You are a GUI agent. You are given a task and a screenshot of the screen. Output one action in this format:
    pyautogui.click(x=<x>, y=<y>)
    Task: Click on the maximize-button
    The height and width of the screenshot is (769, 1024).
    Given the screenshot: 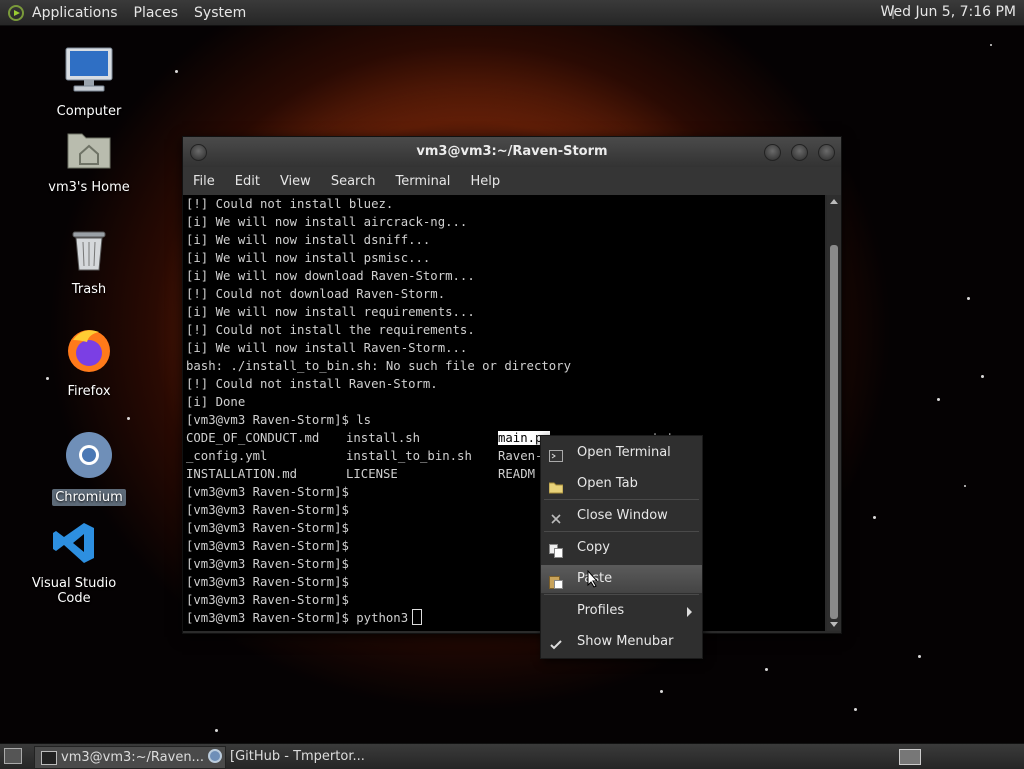 What is the action you would take?
    pyautogui.click(x=799, y=152)
    